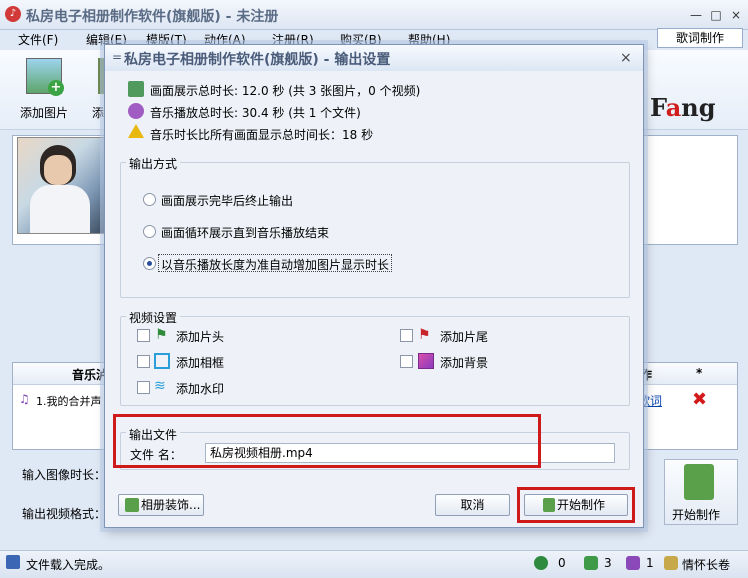 The image size is (748, 578). I want to click on video-settings-title: 视频设置, so click(153, 317).